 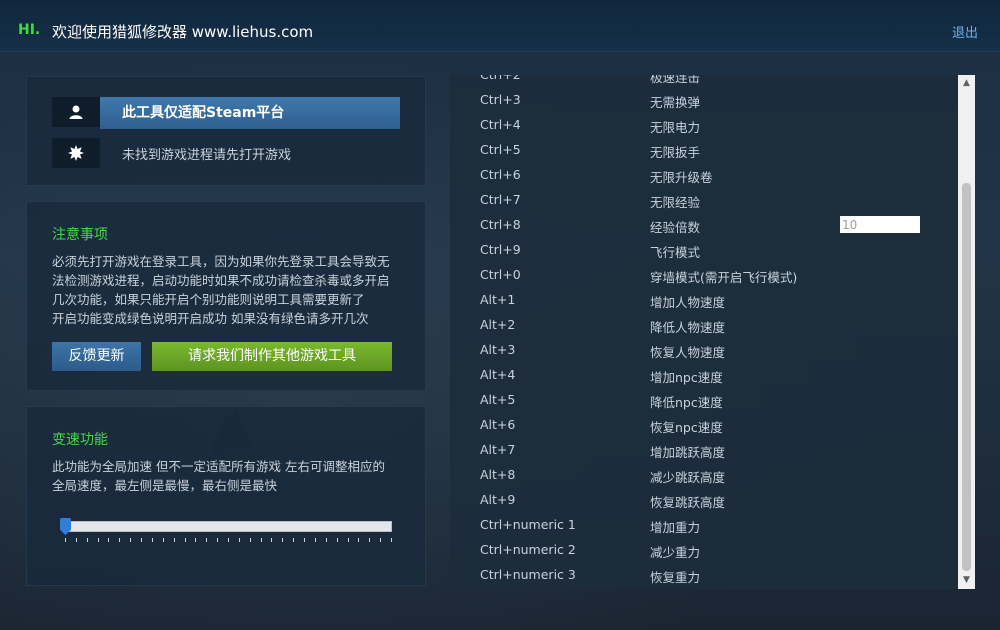 What do you see at coordinates (686, 401) in the screenshot?
I see `hotkey-function: 降低npc速度` at bounding box center [686, 401].